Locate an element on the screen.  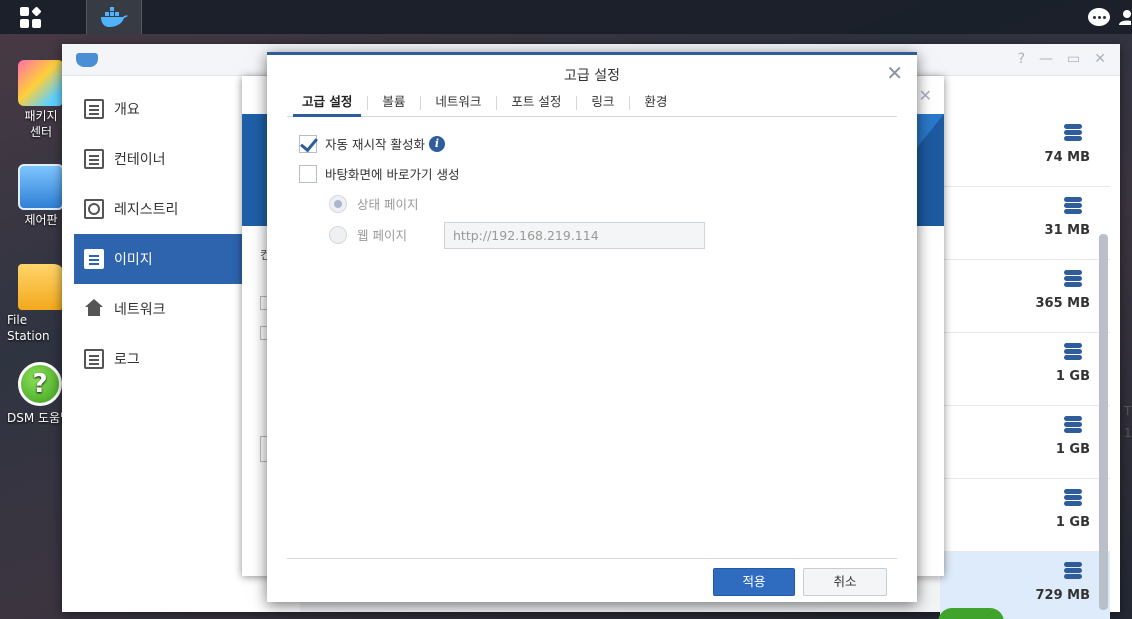
chat-button is located at coordinates (1099, 17).